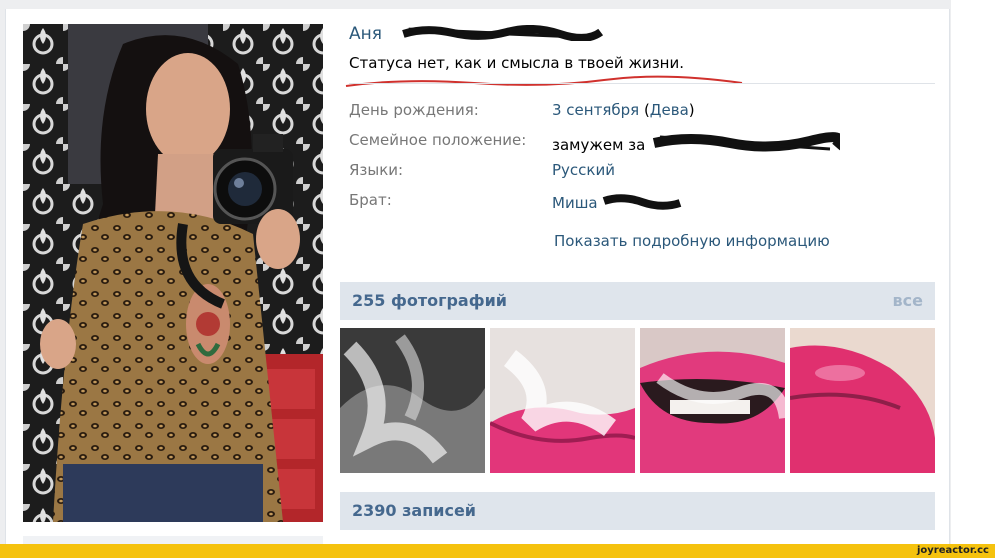  Describe the element at coordinates (503, 33) in the screenshot. I see `redacted-surname` at that location.